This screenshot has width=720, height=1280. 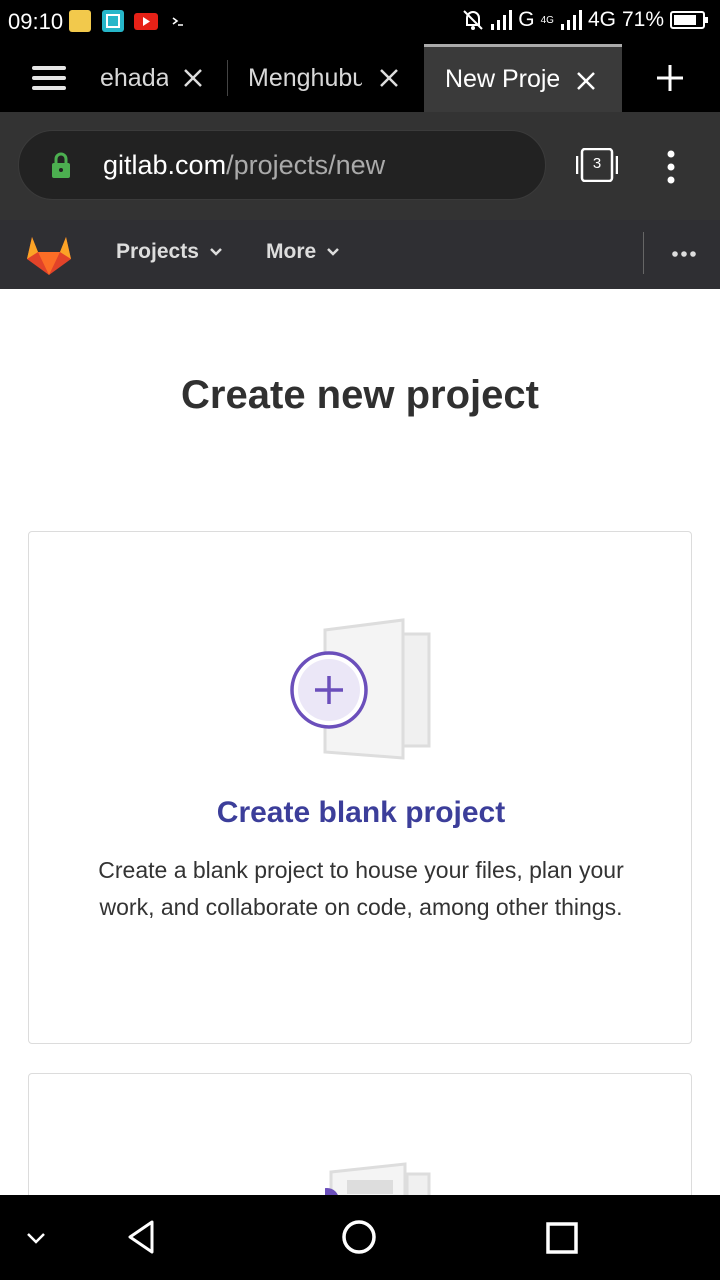 What do you see at coordinates (689, 20) in the screenshot?
I see `battery-icon` at bounding box center [689, 20].